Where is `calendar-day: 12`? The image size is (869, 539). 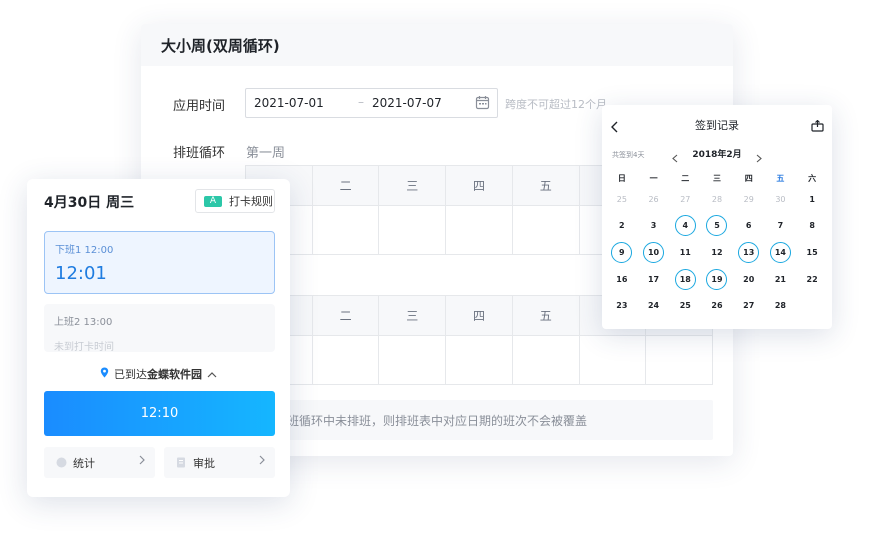
calendar-day: 12 is located at coordinates (717, 252).